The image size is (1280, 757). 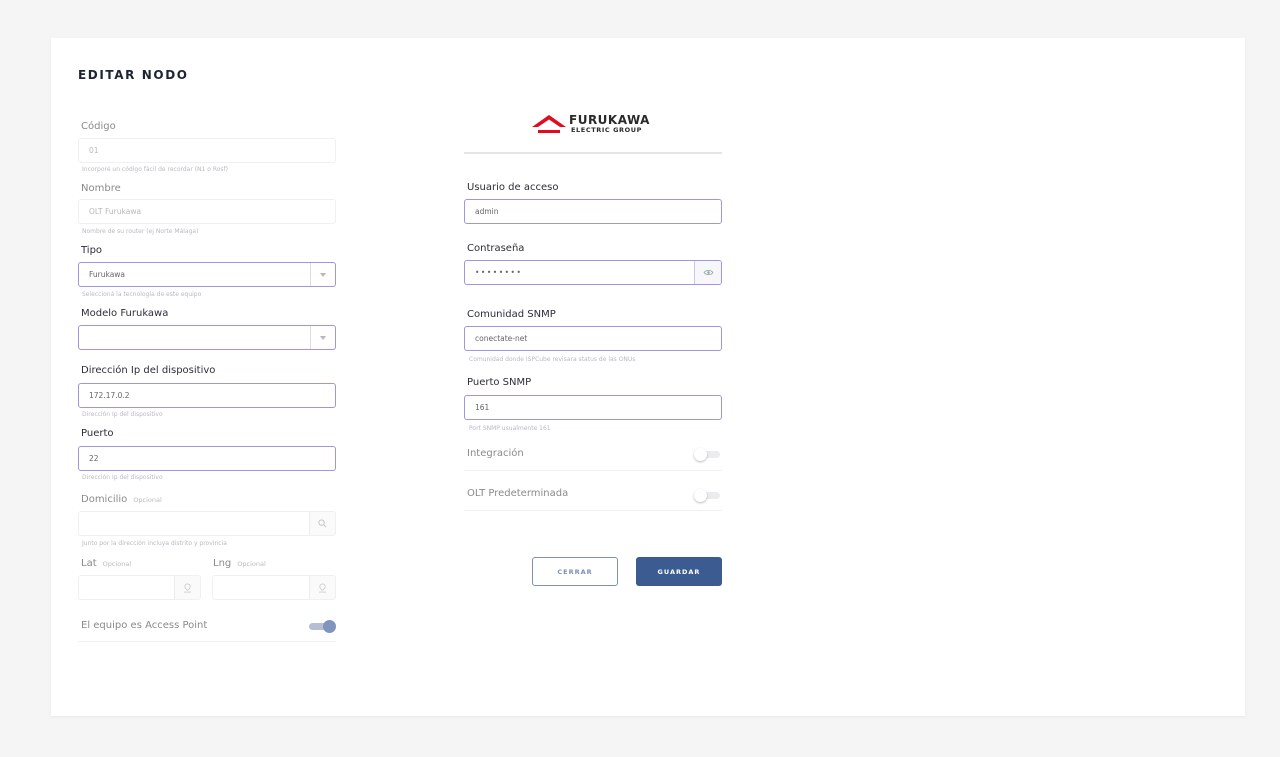 What do you see at coordinates (94, 458) in the screenshot?
I see `puerto-value: 22` at bounding box center [94, 458].